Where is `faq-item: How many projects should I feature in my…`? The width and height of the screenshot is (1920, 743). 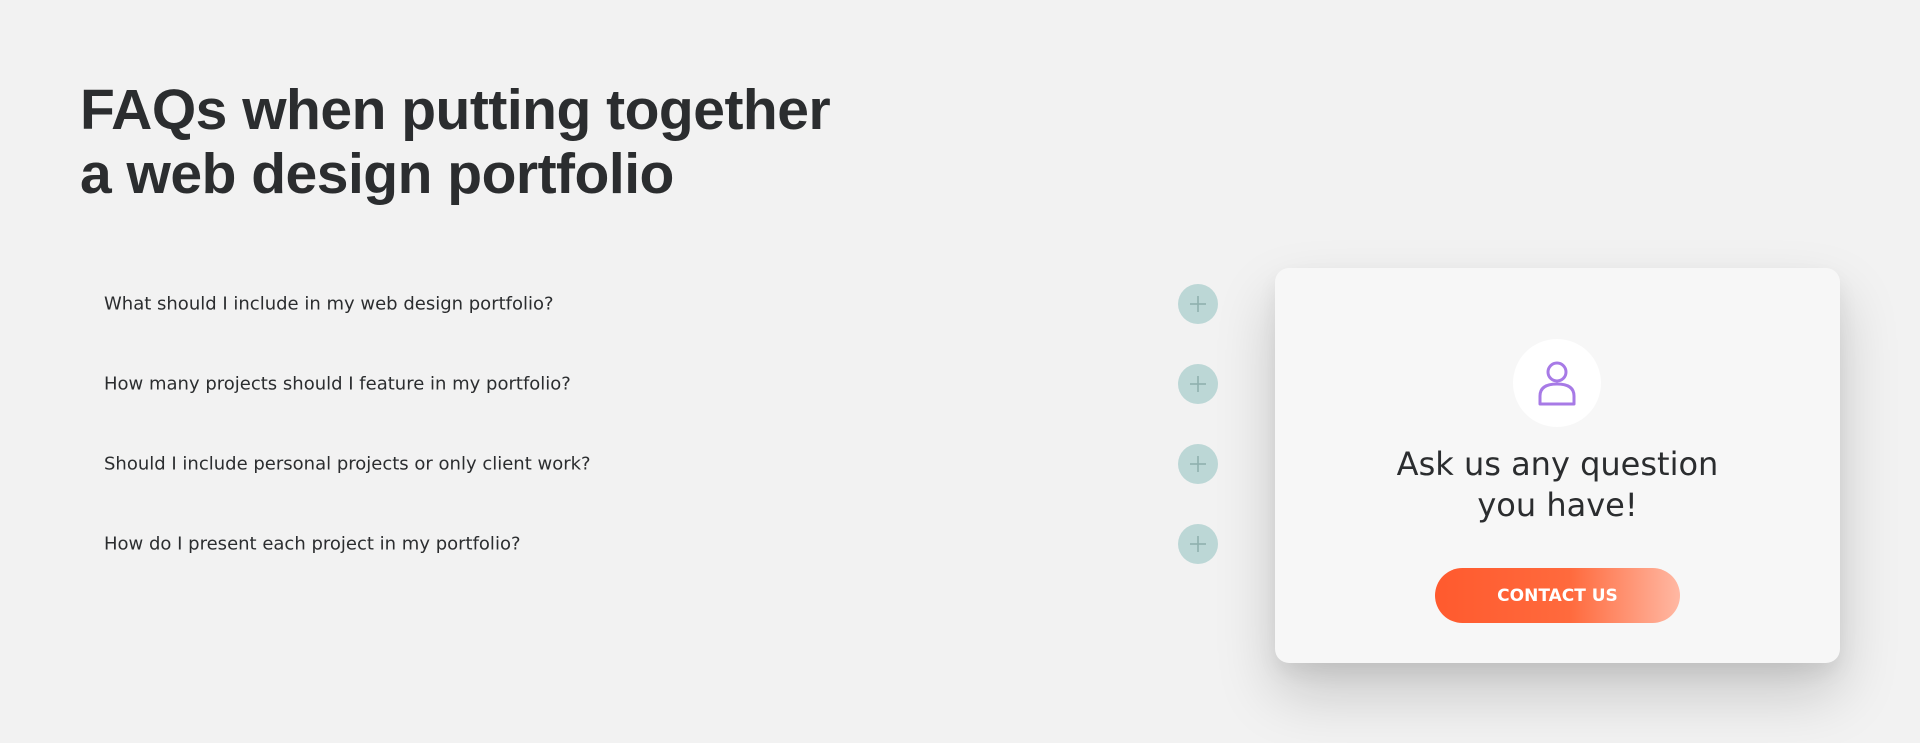 faq-item: How many projects should I feature in my… is located at coordinates (650, 384).